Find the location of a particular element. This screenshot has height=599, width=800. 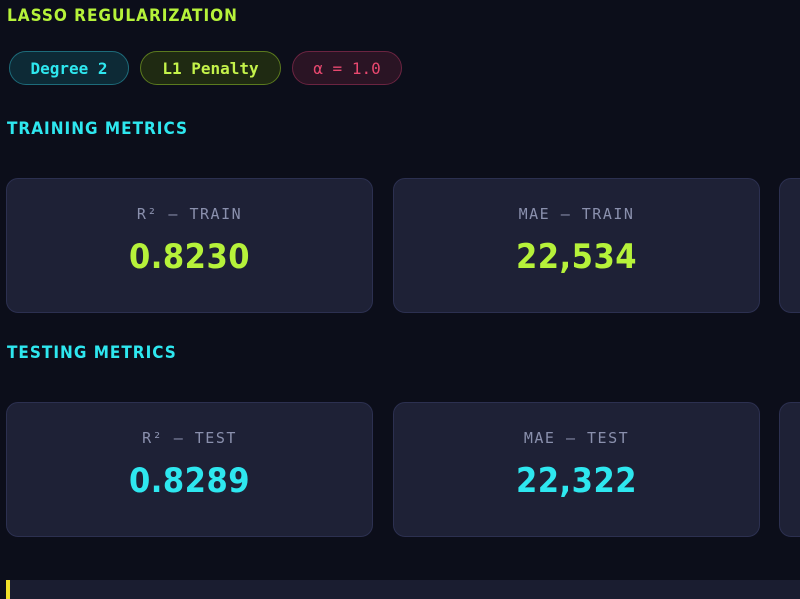

alpha-badge: α = 1.0 is located at coordinates (347, 68).